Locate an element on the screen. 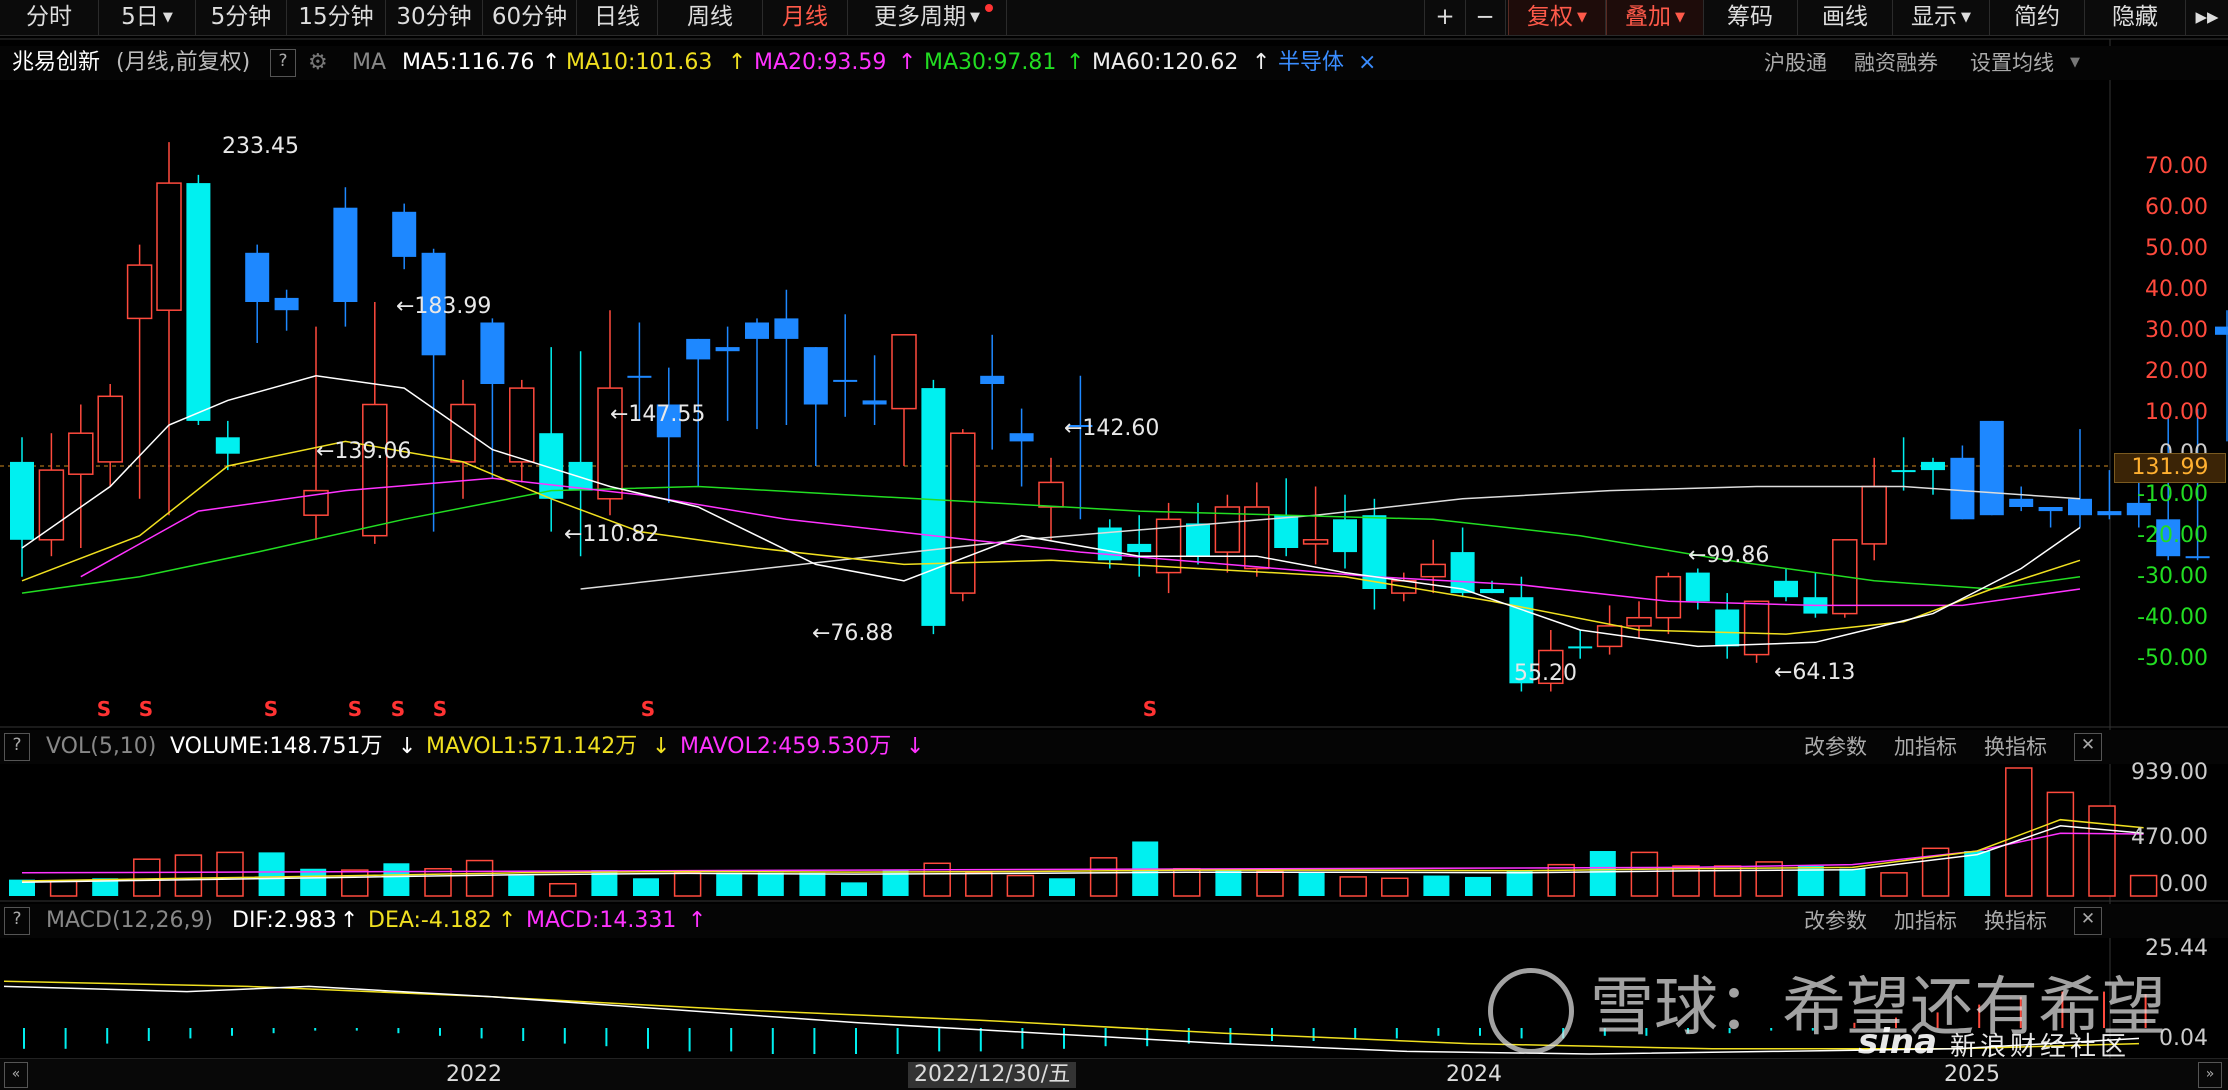 The width and height of the screenshot is (2228, 1090). period-tab-intraday: 分时 is located at coordinates (49, 17).